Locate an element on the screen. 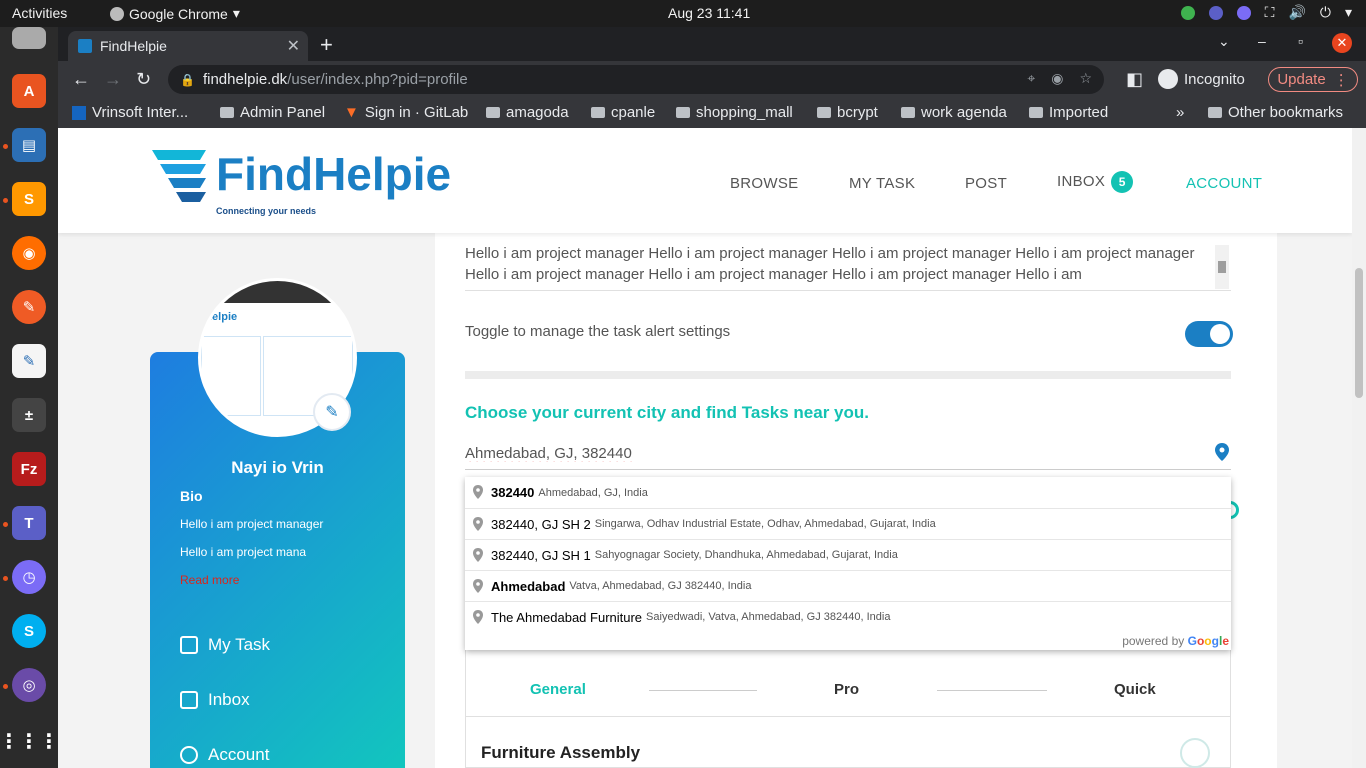 The width and height of the screenshot is (1366, 768). text-editor-icon: ✎ is located at coordinates (29, 361).